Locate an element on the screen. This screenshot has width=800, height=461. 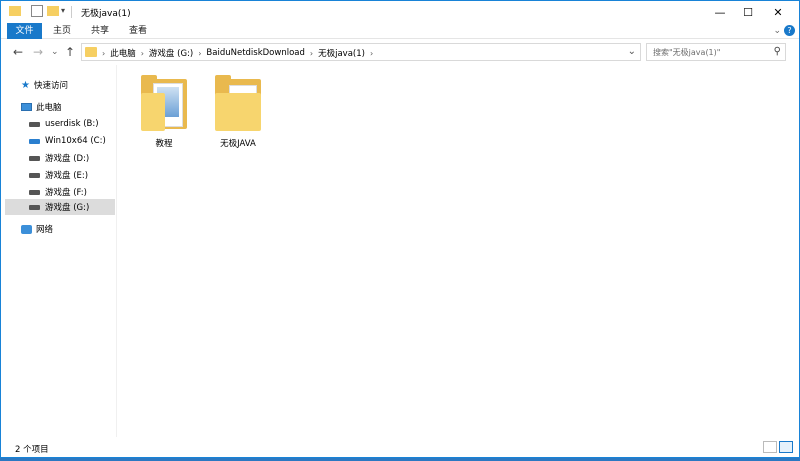
forward-button: → is located at coordinates (38, 52).